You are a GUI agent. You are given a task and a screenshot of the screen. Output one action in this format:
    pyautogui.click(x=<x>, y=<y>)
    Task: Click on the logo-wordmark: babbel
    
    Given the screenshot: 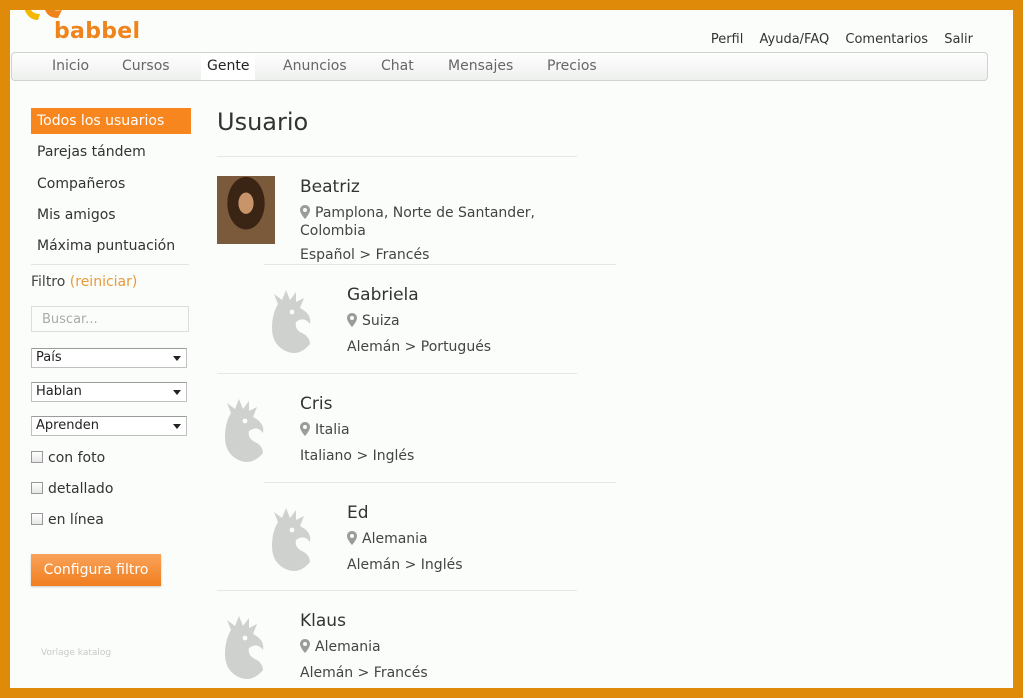 What is the action you would take?
    pyautogui.click(x=97, y=31)
    